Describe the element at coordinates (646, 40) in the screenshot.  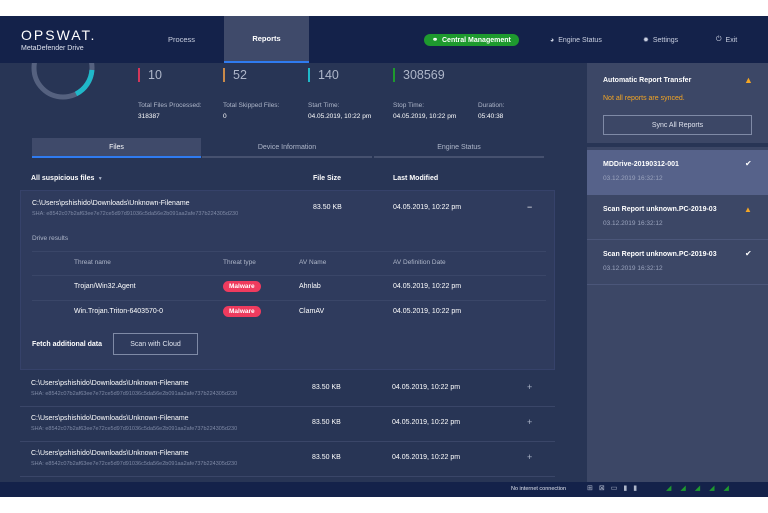
I see `gear-icon: ✹` at that location.